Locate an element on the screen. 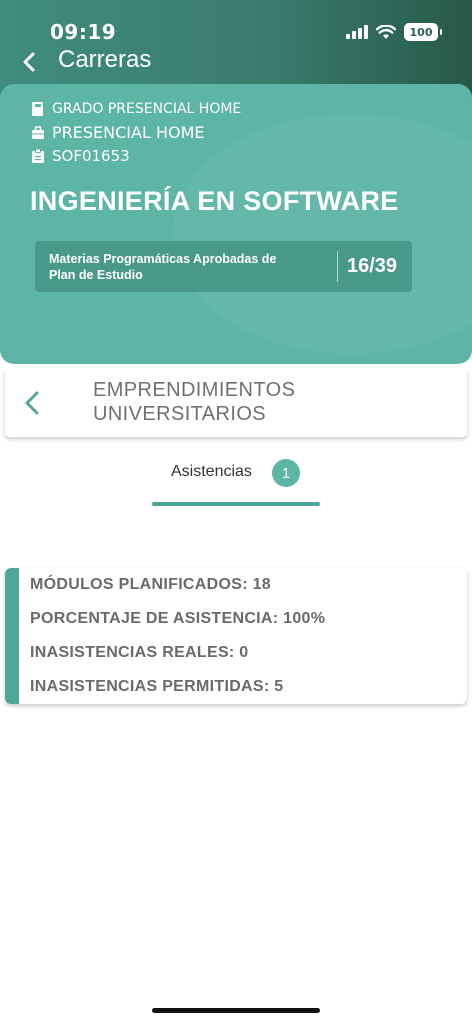 The width and height of the screenshot is (472, 1024). allowed-absences: INASISTENCIAS PERMITIDAS: 5 is located at coordinates (157, 686).